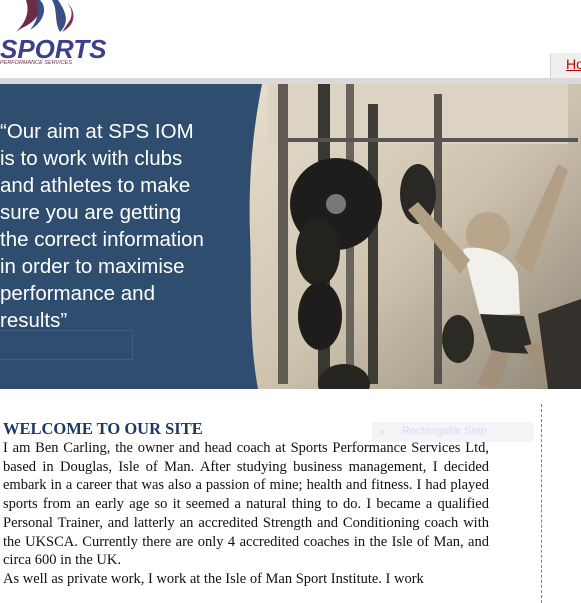 This screenshot has height=603, width=581. Describe the element at coordinates (91, 212) in the screenshot. I see `quote-line: sure you are getting` at that location.